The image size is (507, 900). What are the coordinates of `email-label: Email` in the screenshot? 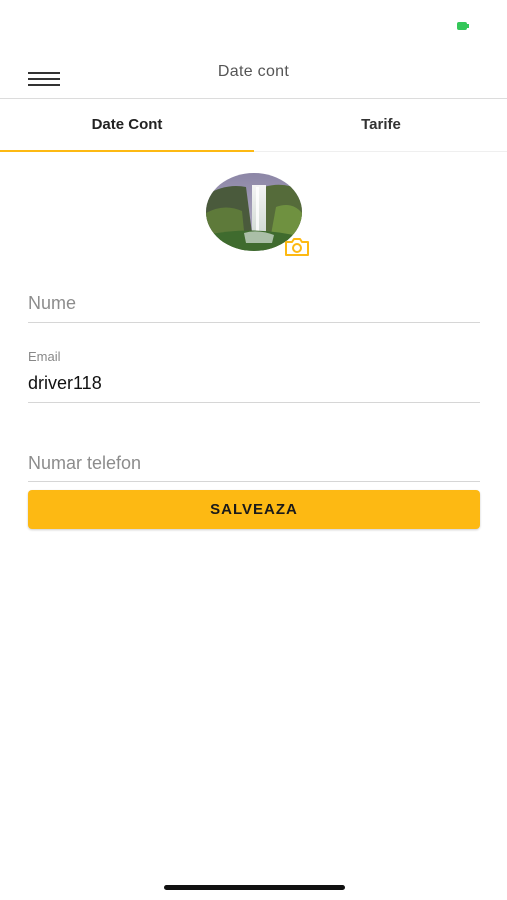 It's located at (44, 356).